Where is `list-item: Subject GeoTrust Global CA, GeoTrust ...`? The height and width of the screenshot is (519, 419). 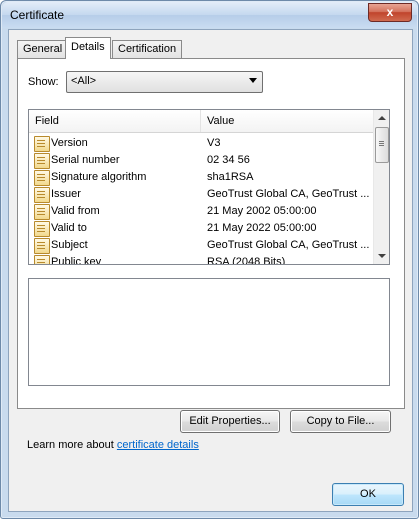 list-item: Subject GeoTrust Global CA, GeoTrust ... is located at coordinates (201, 245).